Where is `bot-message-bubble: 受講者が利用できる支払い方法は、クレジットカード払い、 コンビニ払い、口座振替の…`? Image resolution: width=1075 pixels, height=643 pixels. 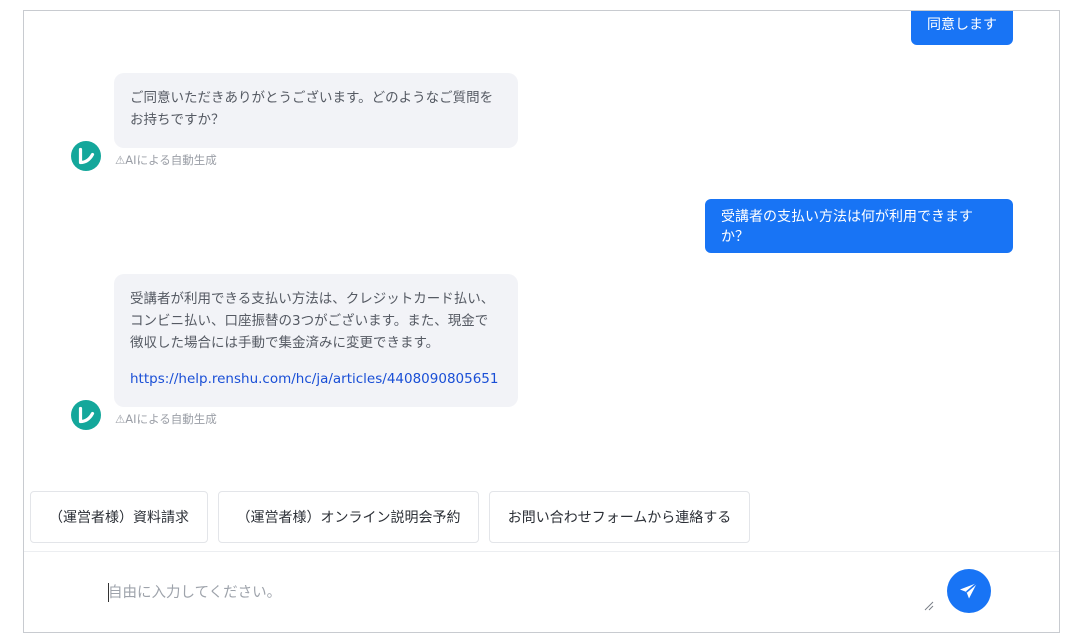
bot-message-bubble: 受講者が利用できる支払い方法は、クレジットカード払い、 コンビニ払い、口座振替の… is located at coordinates (316, 340).